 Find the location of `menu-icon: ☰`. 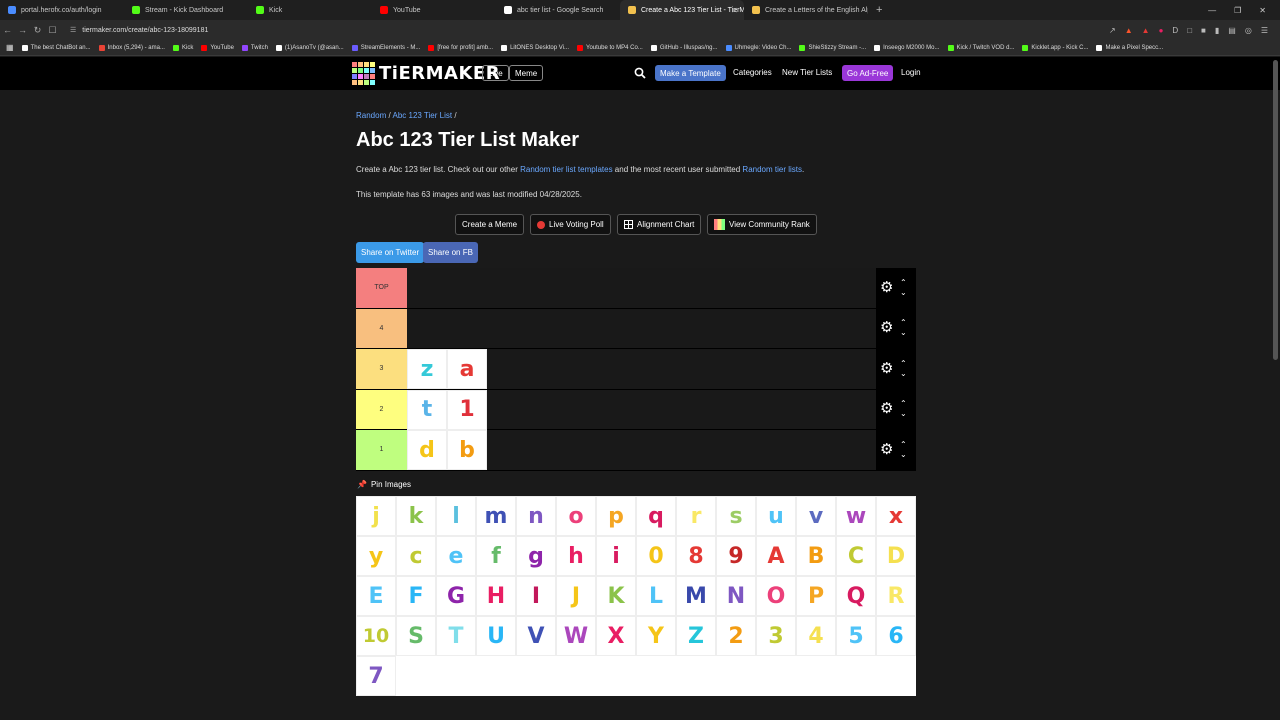

menu-icon: ☰ is located at coordinates (1264, 30).